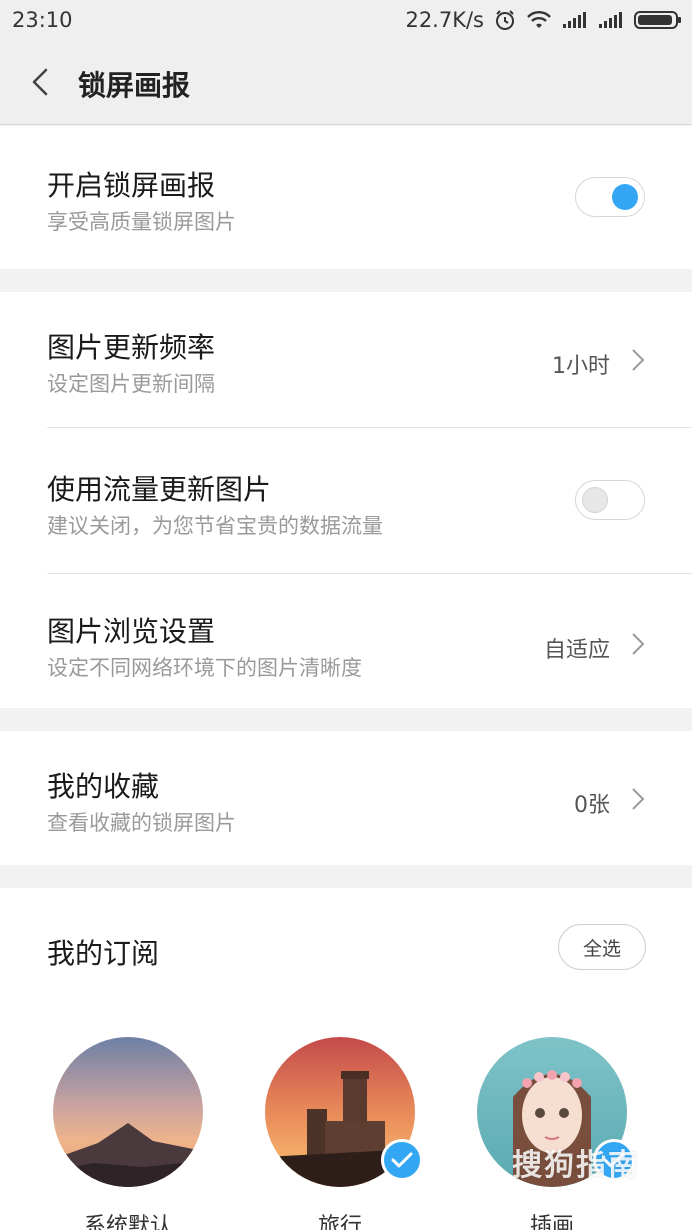 The image size is (692, 1230). What do you see at coordinates (134, 85) in the screenshot?
I see `page-title: 锁屏画报` at bounding box center [134, 85].